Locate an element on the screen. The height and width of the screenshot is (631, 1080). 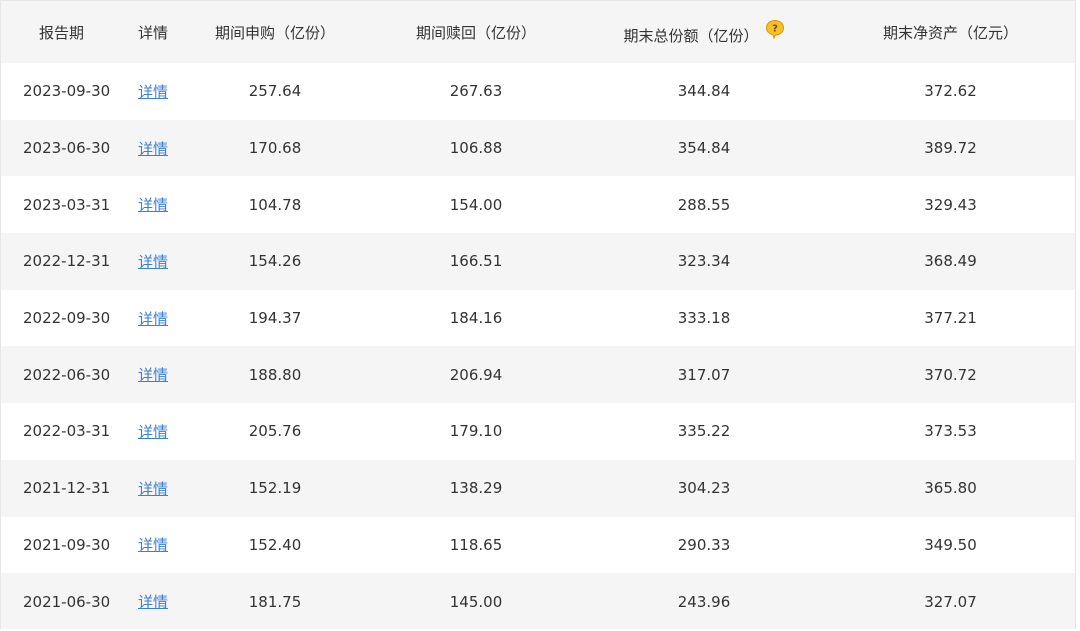
cell-net-assets: 370.72 is located at coordinates (950, 374).